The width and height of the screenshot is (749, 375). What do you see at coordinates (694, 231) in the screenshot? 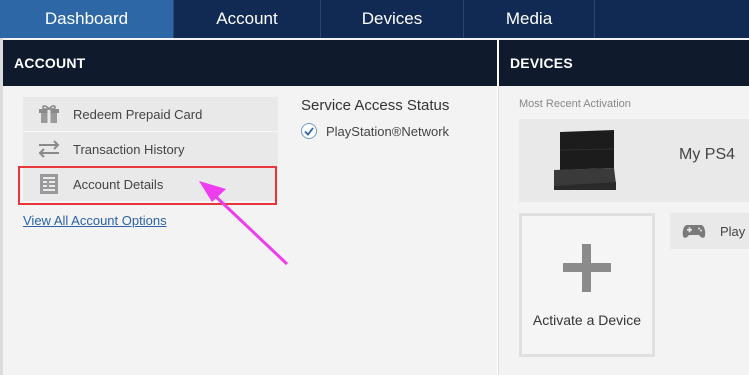
I see `gamepad-icon` at bounding box center [694, 231].